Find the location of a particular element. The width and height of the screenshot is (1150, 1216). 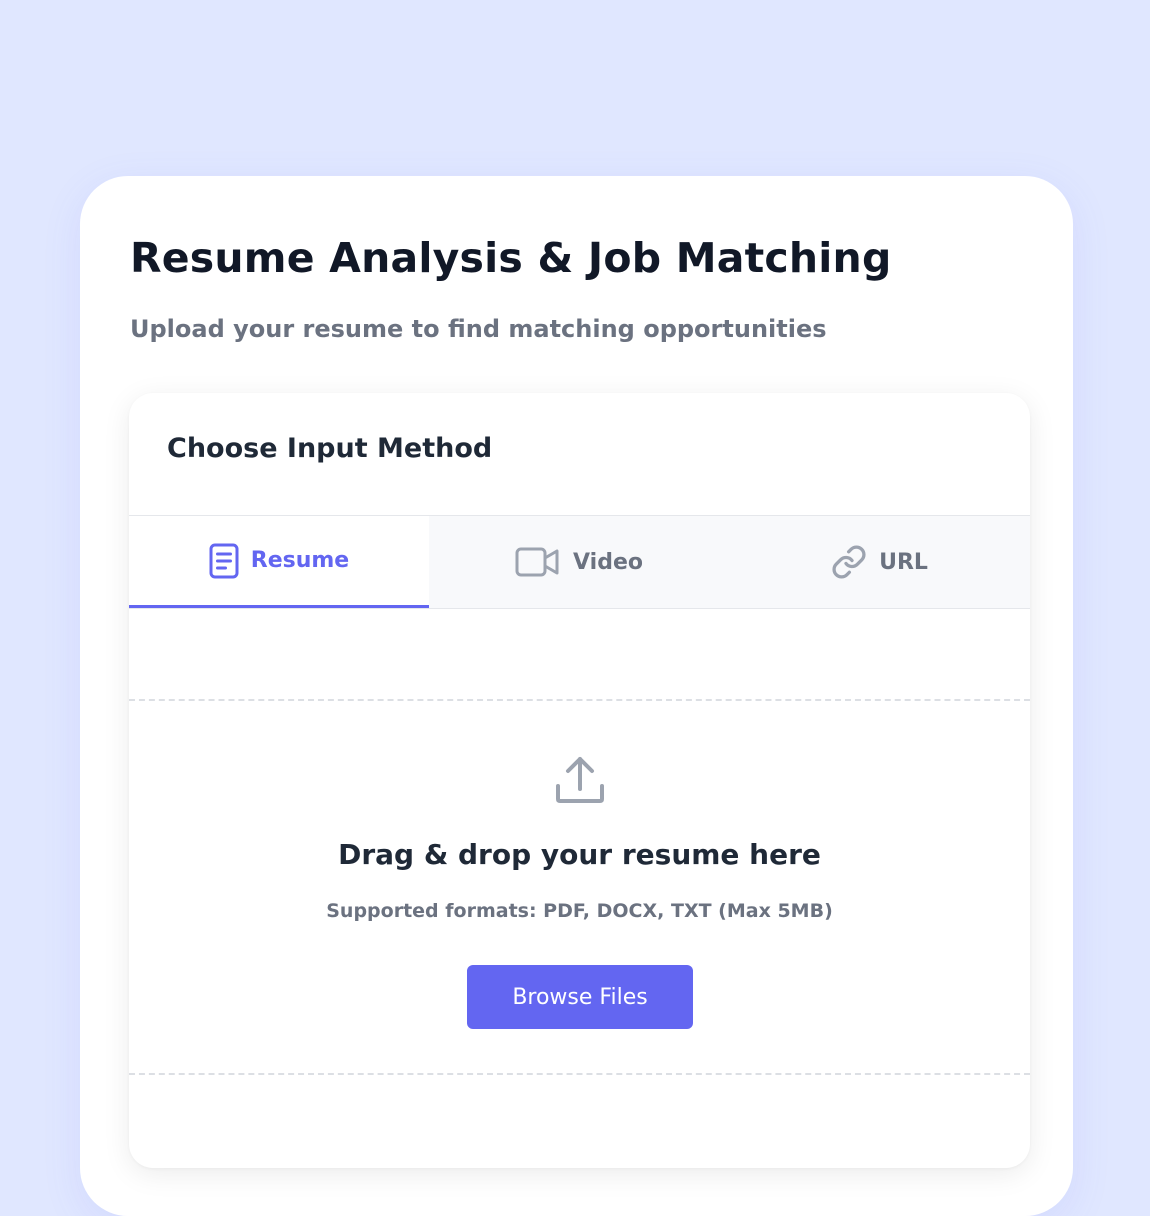

tab-resume: Resume is located at coordinates (279, 562).